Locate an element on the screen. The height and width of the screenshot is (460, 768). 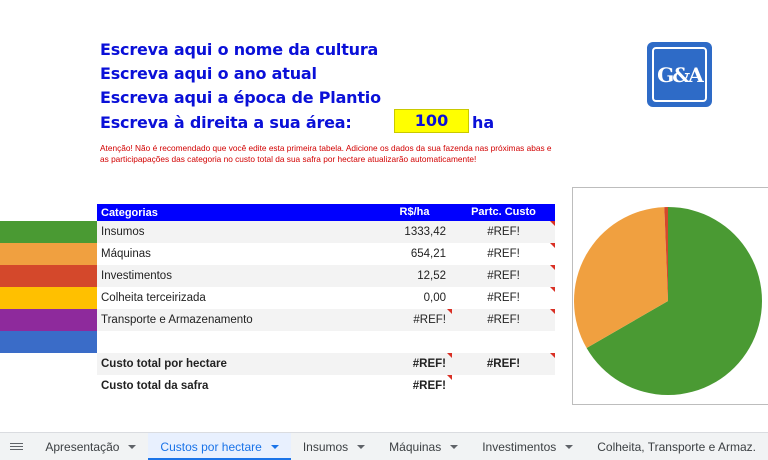
logo-text: G&A is located at coordinates (679, 74).